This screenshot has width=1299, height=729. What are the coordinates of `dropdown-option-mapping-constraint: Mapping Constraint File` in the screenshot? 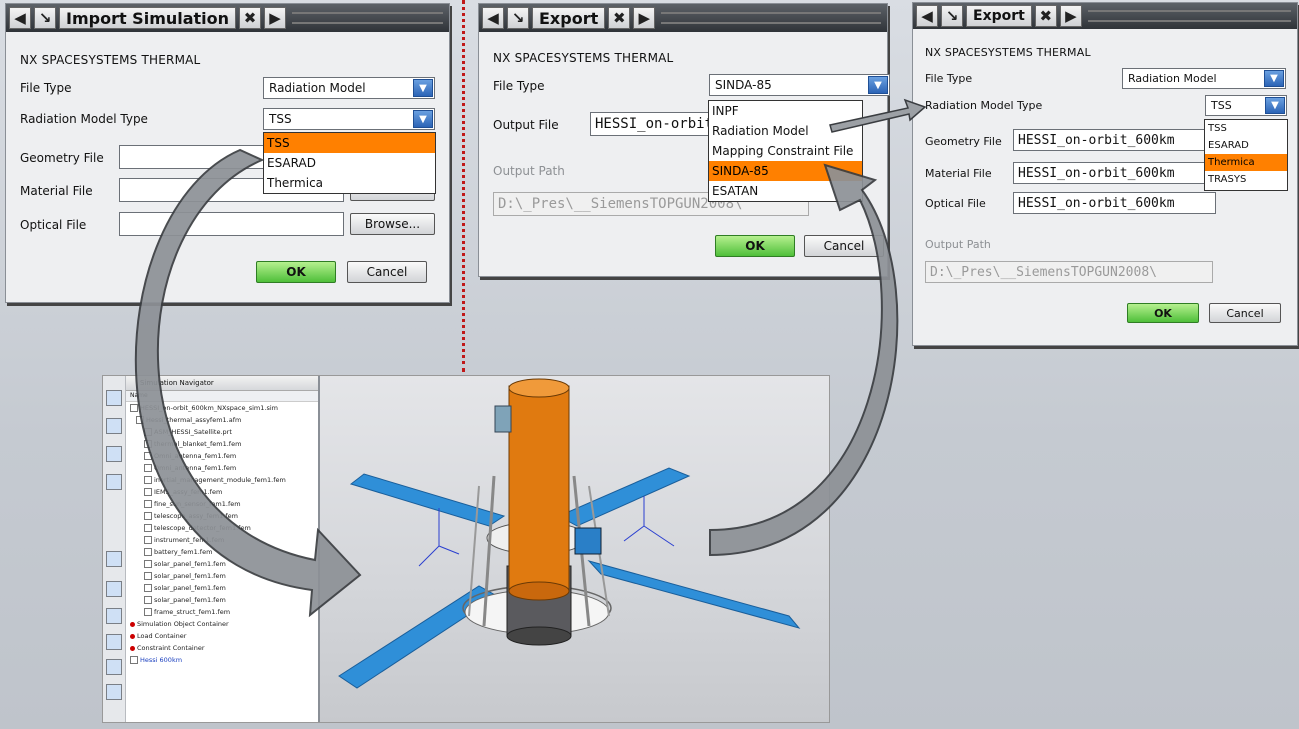 It's located at (785, 151).